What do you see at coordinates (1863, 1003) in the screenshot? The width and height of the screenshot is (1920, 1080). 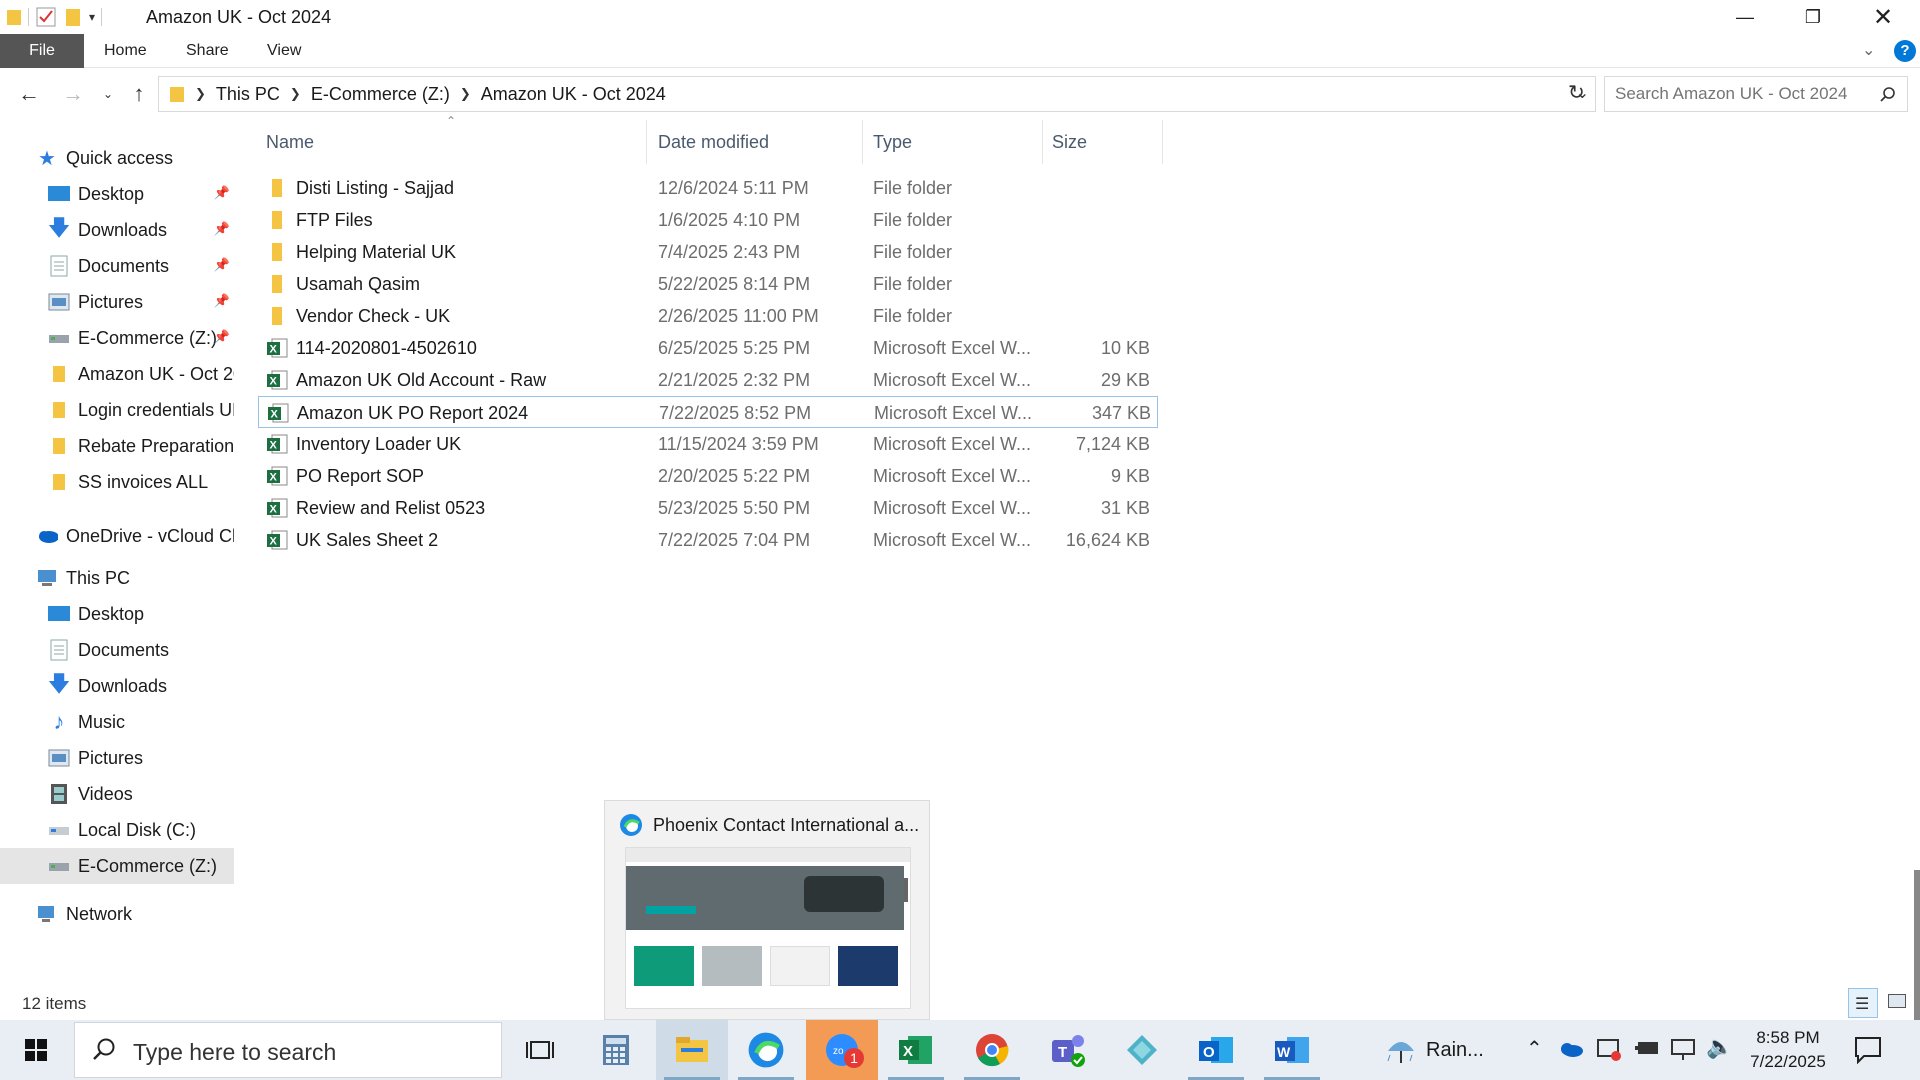 I see `details-view-button: ☰` at bounding box center [1863, 1003].